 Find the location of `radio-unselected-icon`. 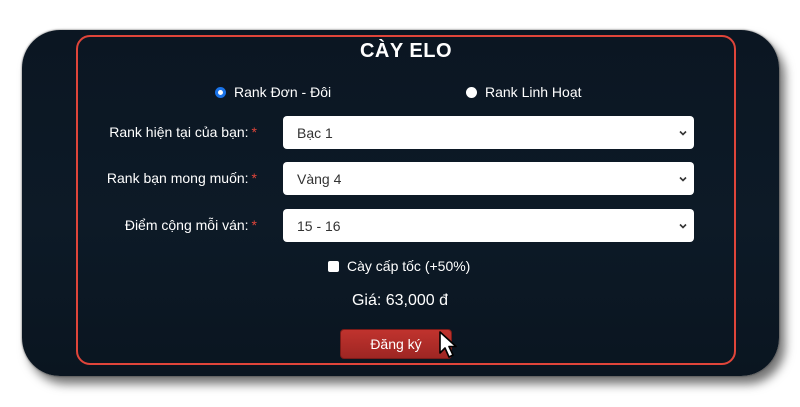

radio-unselected-icon is located at coordinates (471, 92).